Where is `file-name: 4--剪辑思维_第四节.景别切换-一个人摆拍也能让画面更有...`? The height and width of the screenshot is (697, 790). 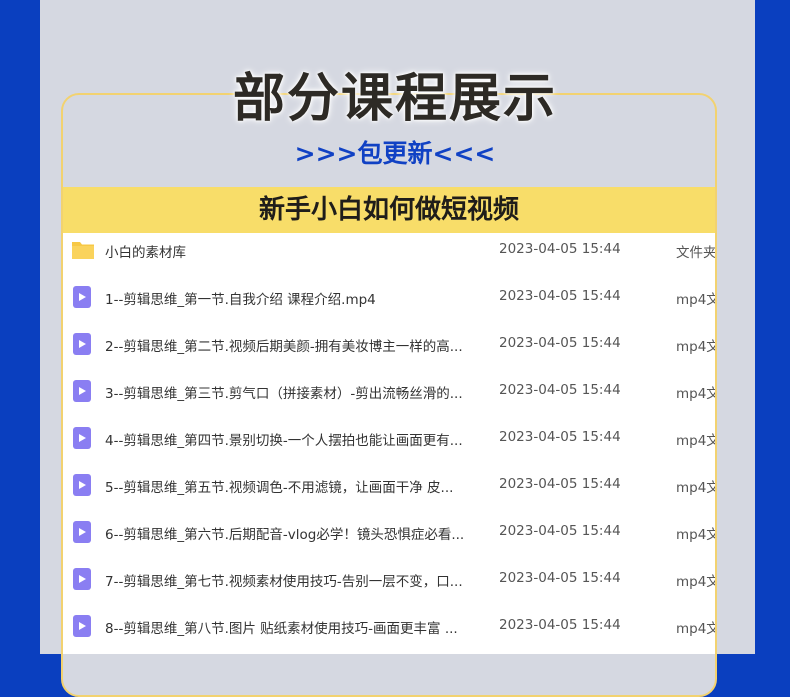 file-name: 4--剪辑思维_第四节.景别切换-一个人摆拍也能让画面更有... is located at coordinates (284, 441).